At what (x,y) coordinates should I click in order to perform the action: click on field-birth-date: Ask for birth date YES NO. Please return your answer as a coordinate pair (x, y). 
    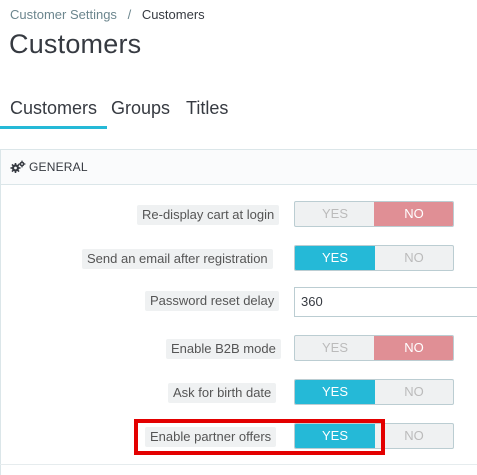
    Looking at the image, I should click on (238, 392).